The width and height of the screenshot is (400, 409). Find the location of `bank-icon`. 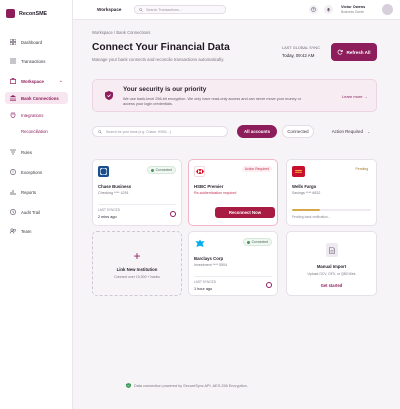

bank-icon is located at coordinates (13, 98).